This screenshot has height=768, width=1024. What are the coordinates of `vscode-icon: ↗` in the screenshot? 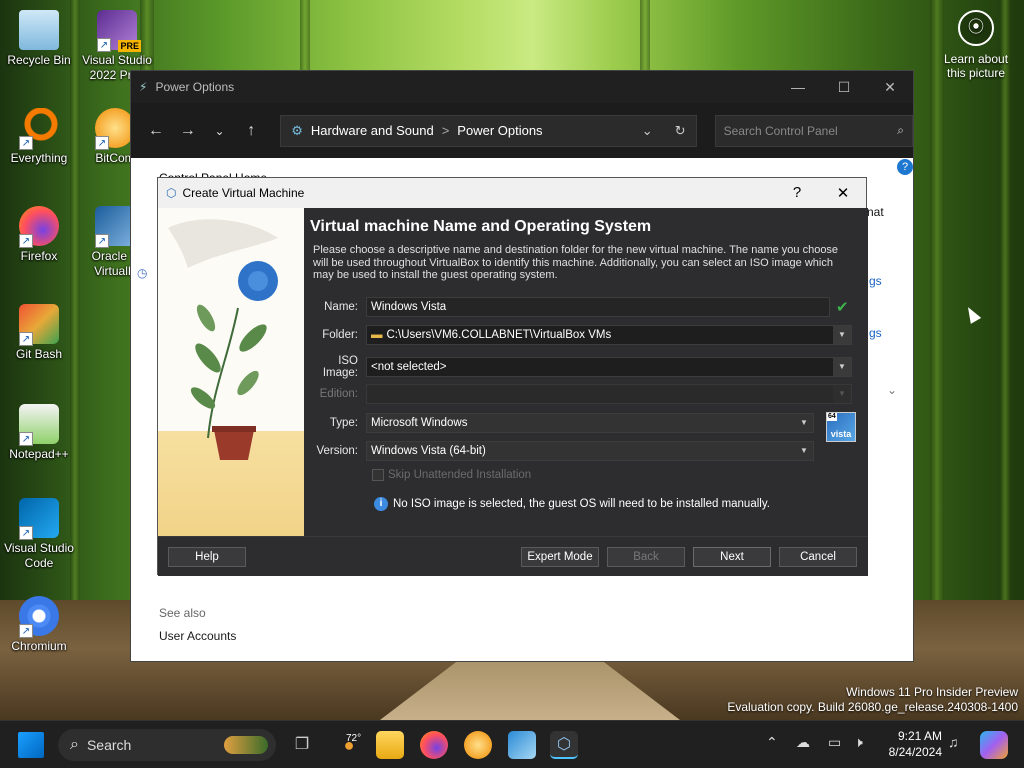 It's located at (39, 519).